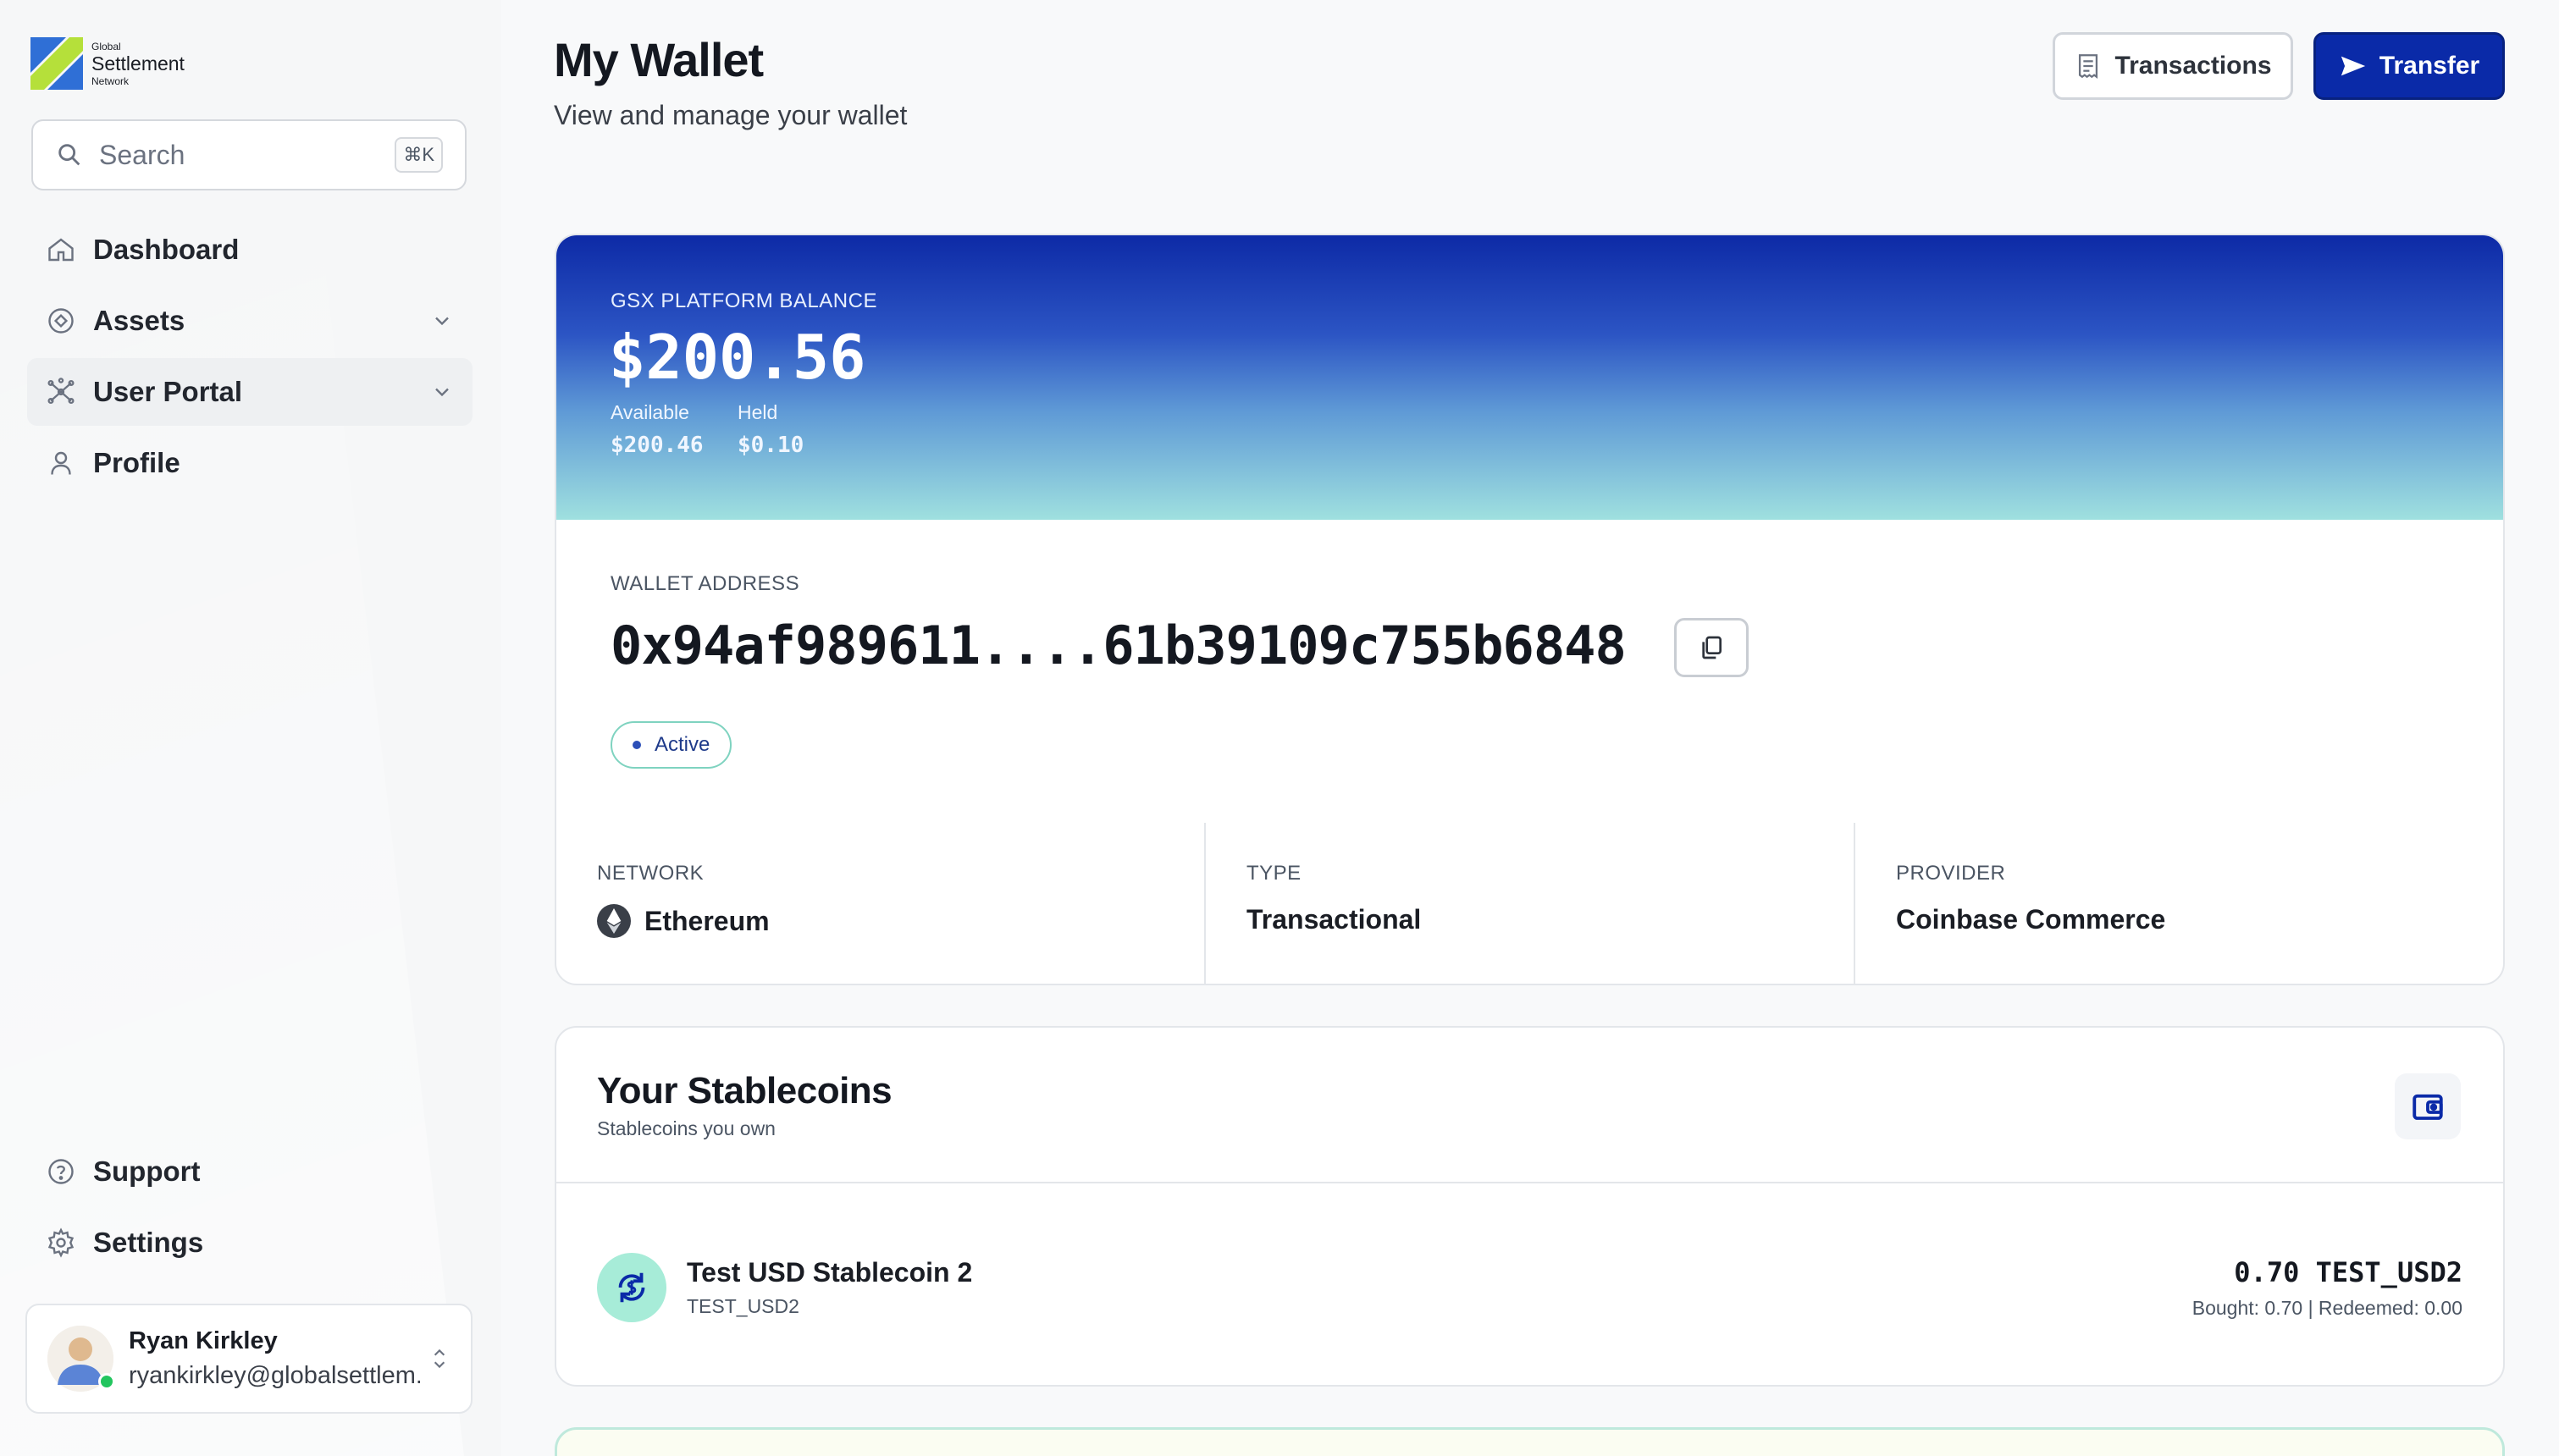  What do you see at coordinates (731, 115) in the screenshot?
I see `page-subtitle: View and manage your wallet` at bounding box center [731, 115].